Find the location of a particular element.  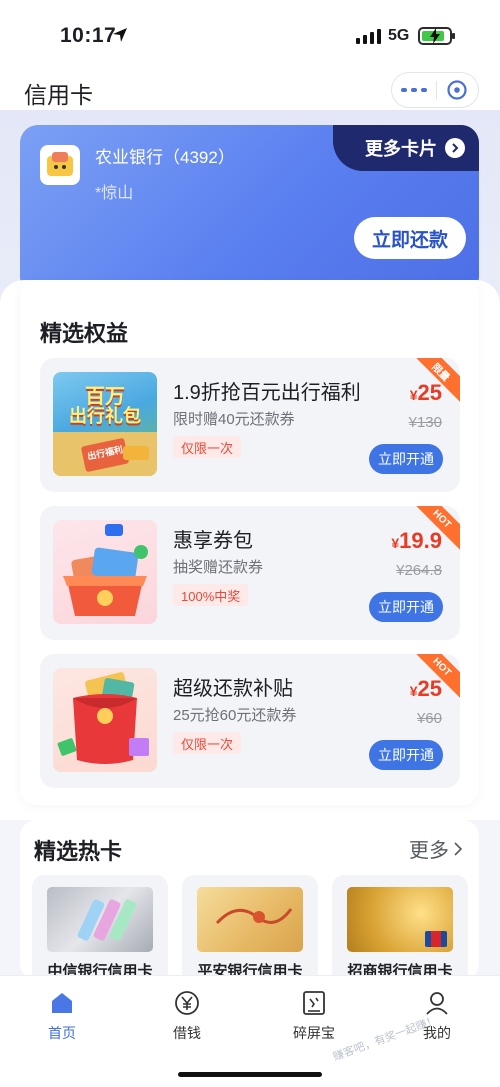

repay-now-button: 立即还款 is located at coordinates (410, 238).